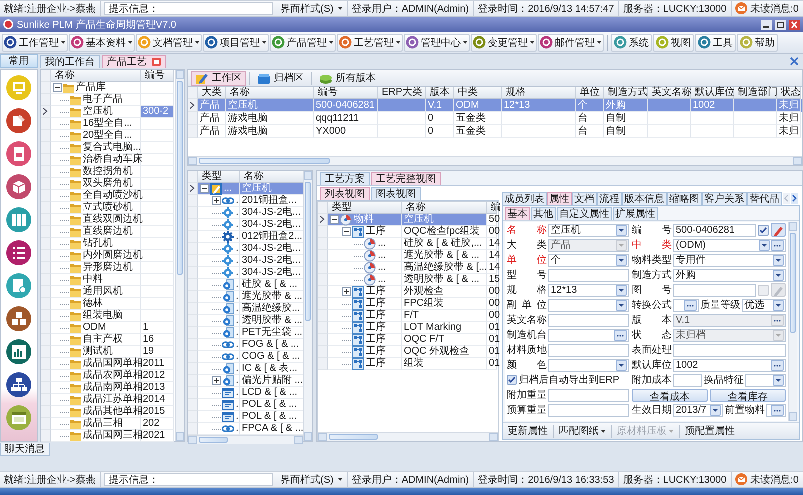  I want to click on toolbar-button: 工作区, so click(218, 78).